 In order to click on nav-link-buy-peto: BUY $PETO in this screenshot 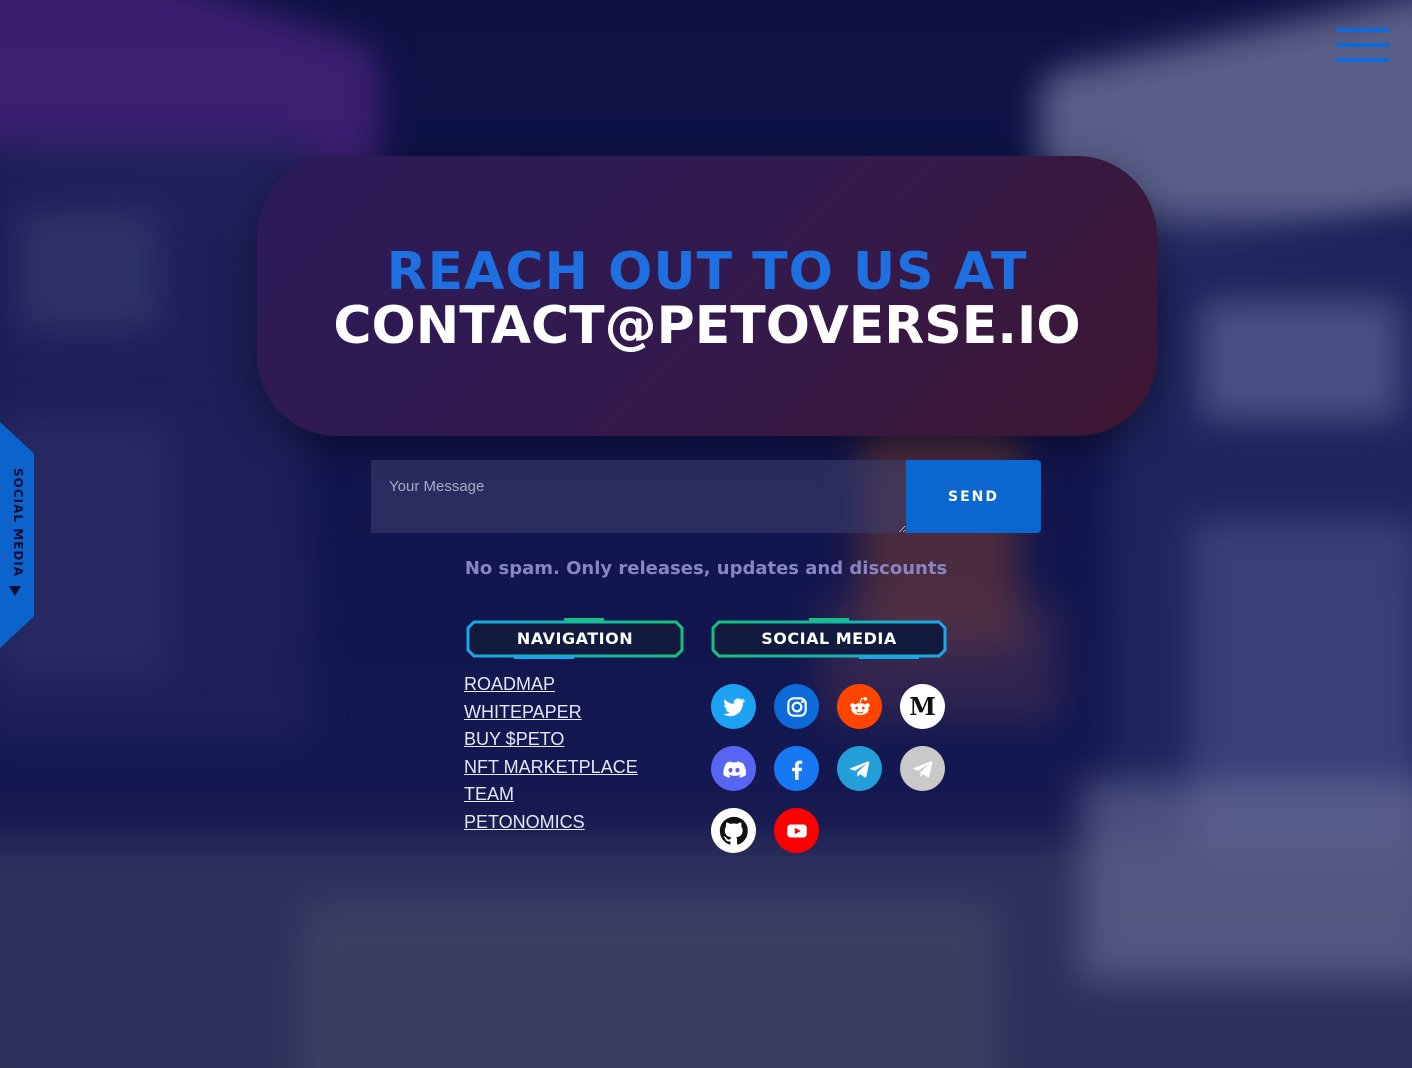, I will do `click(514, 739)`.